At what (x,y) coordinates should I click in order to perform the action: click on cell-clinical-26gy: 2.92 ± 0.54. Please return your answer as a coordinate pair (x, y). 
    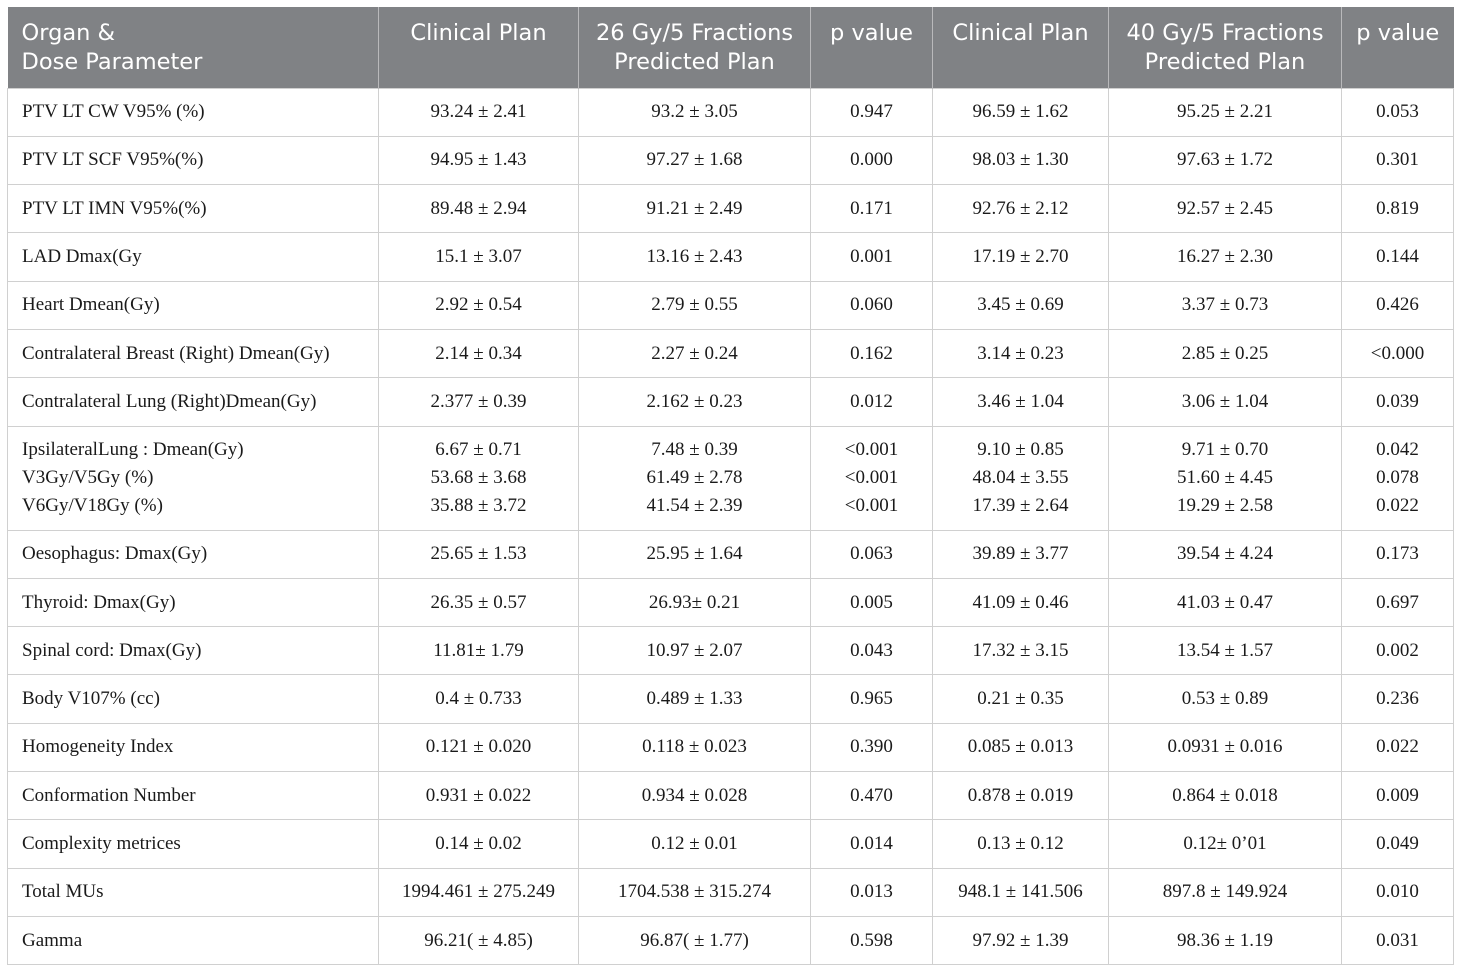
    Looking at the image, I should click on (478, 305).